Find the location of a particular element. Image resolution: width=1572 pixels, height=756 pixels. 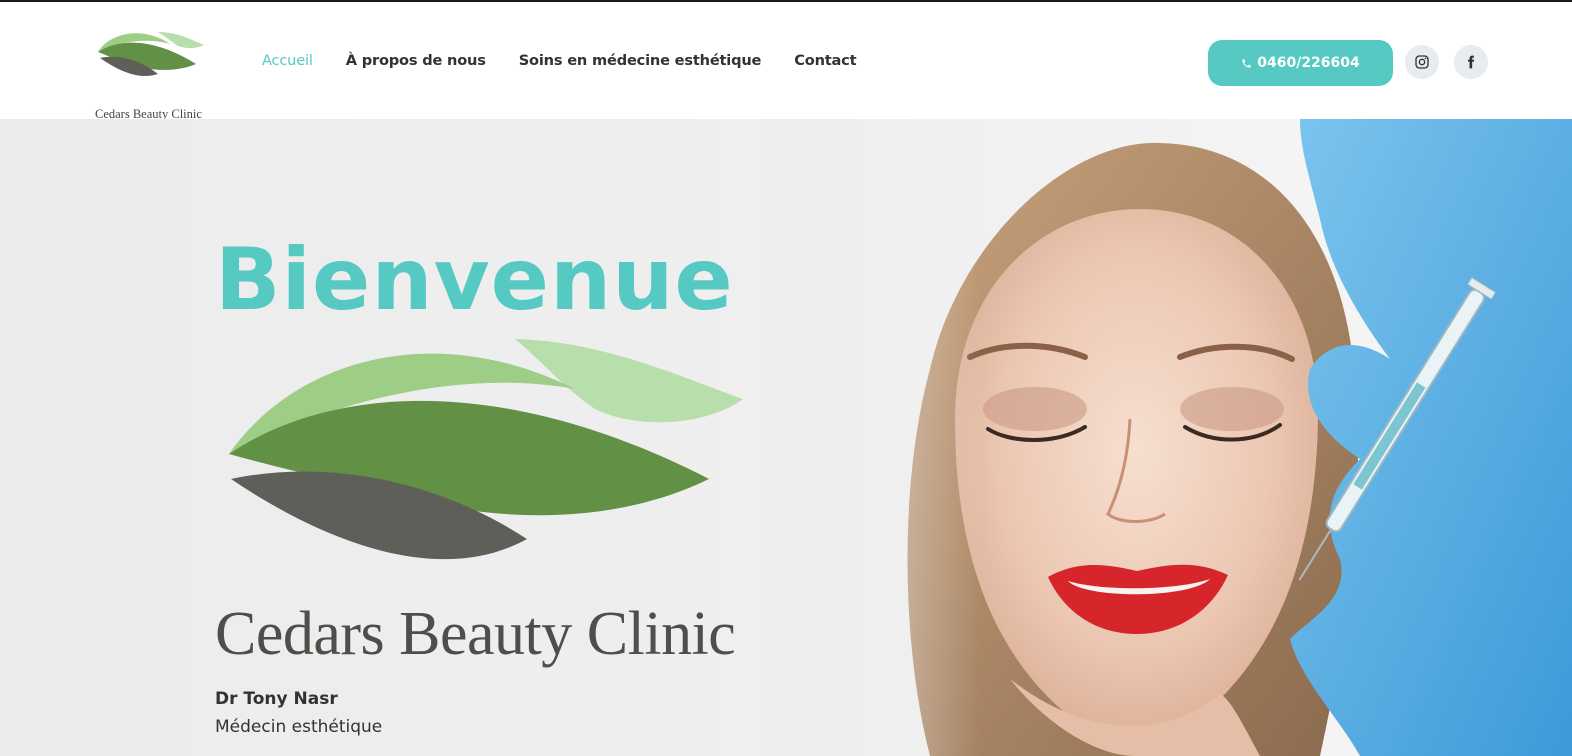

site-logo: Cedars Beauty Clinic is located at coordinates (152, 74).